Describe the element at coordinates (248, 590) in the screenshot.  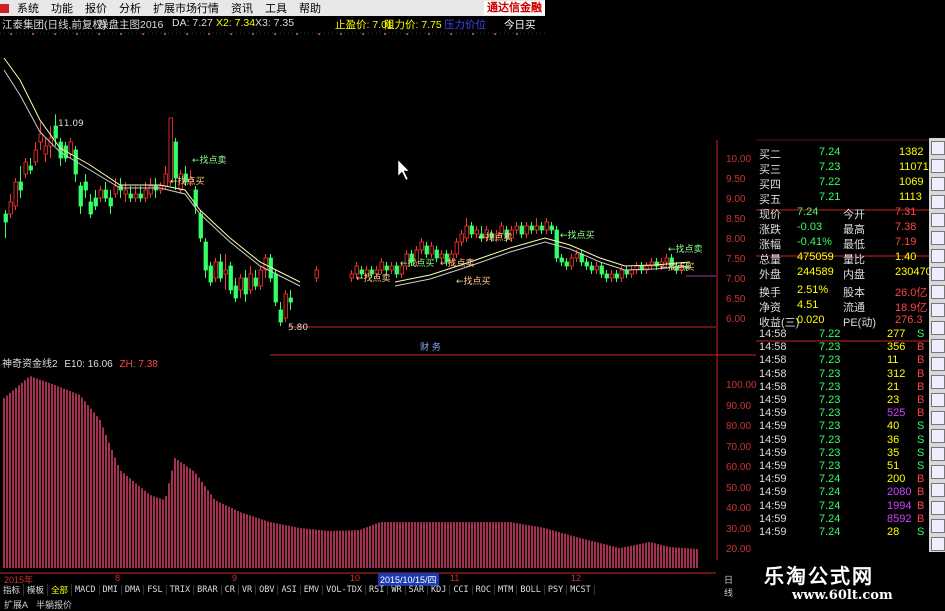
I see `indicator-tab-vr: VR` at that location.